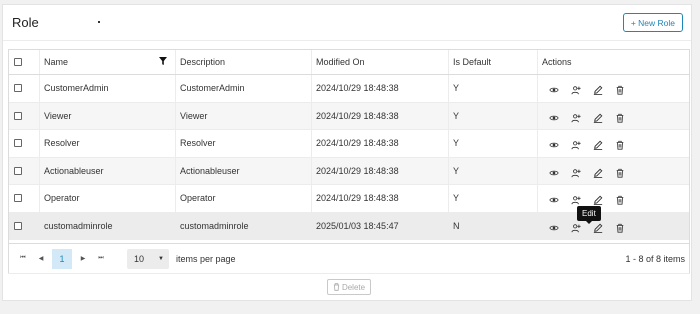  What do you see at coordinates (380, 225) in the screenshot?
I see `cell-modified: 2025/01/03 18:45:47` at bounding box center [380, 225].